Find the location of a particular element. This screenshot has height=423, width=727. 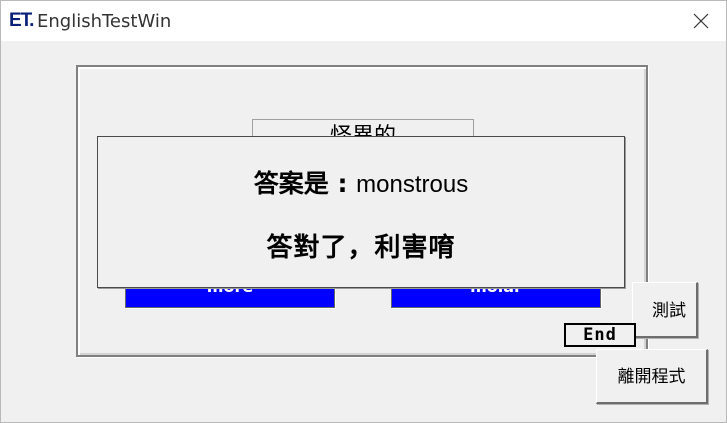

exit-program-button: 離開程式 is located at coordinates (652, 376).